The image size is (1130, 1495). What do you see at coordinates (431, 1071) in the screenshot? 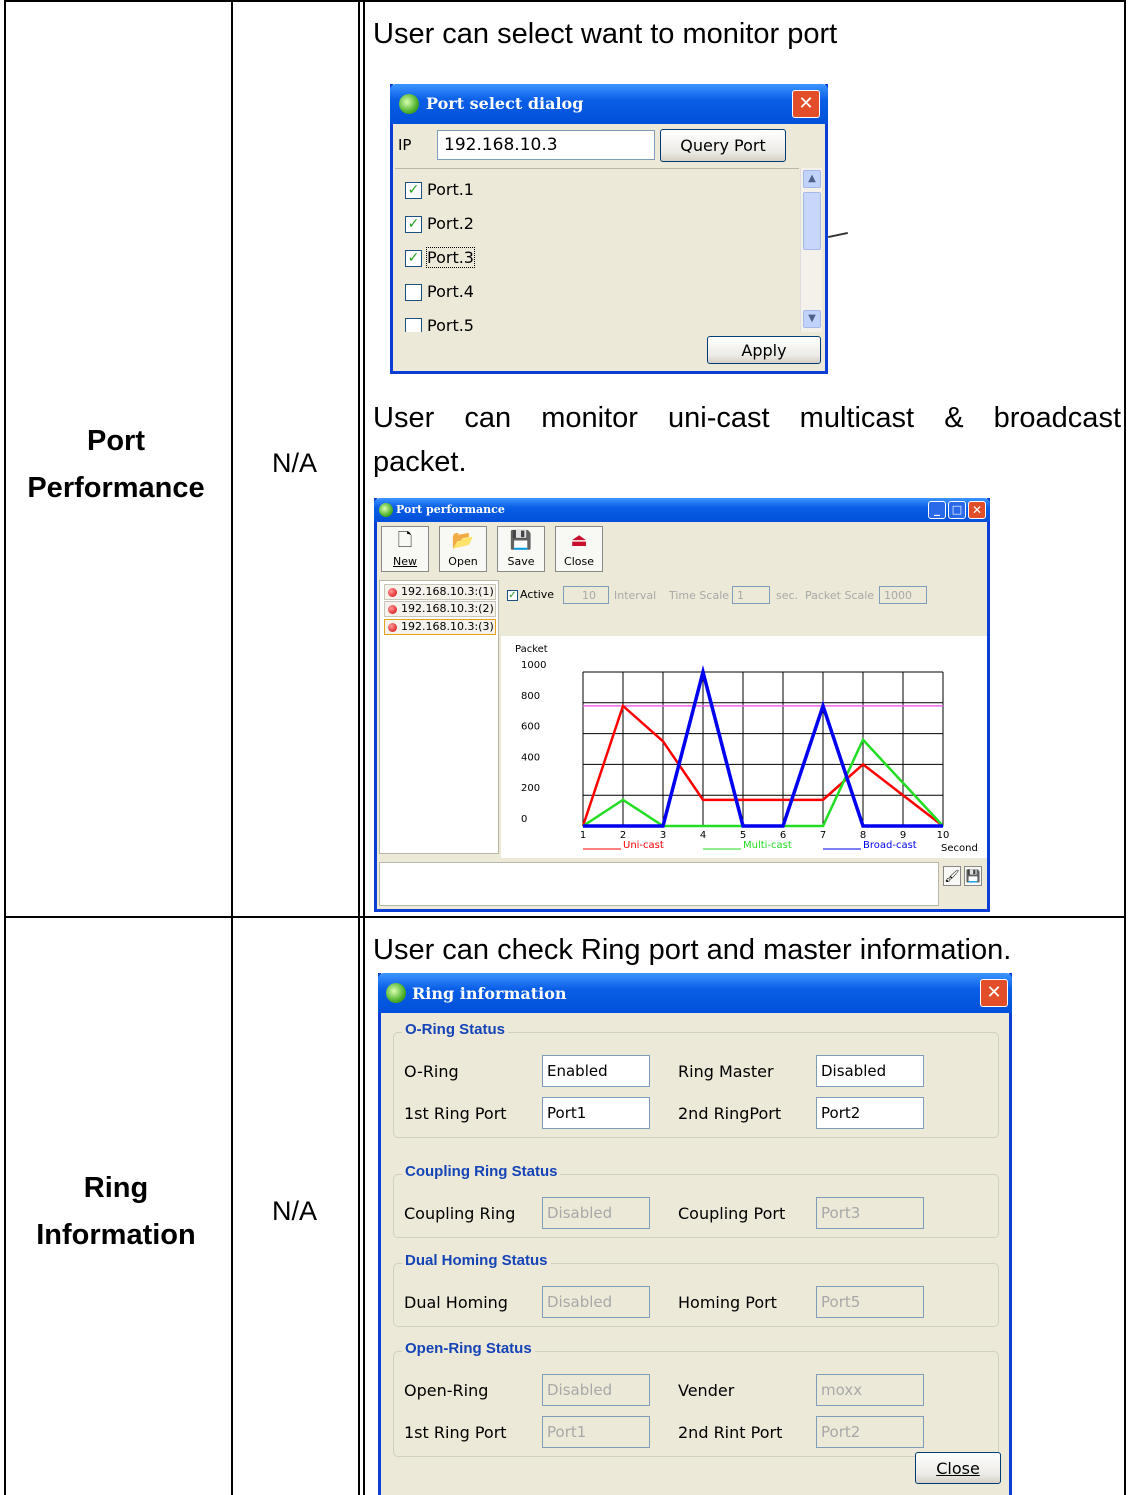
I see `field-label: O-Ring` at bounding box center [431, 1071].